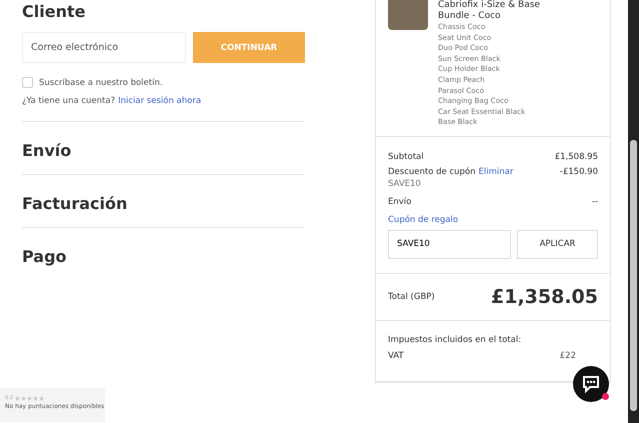 This screenshot has width=639, height=423. I want to click on section-heading: Cliente, so click(54, 11).